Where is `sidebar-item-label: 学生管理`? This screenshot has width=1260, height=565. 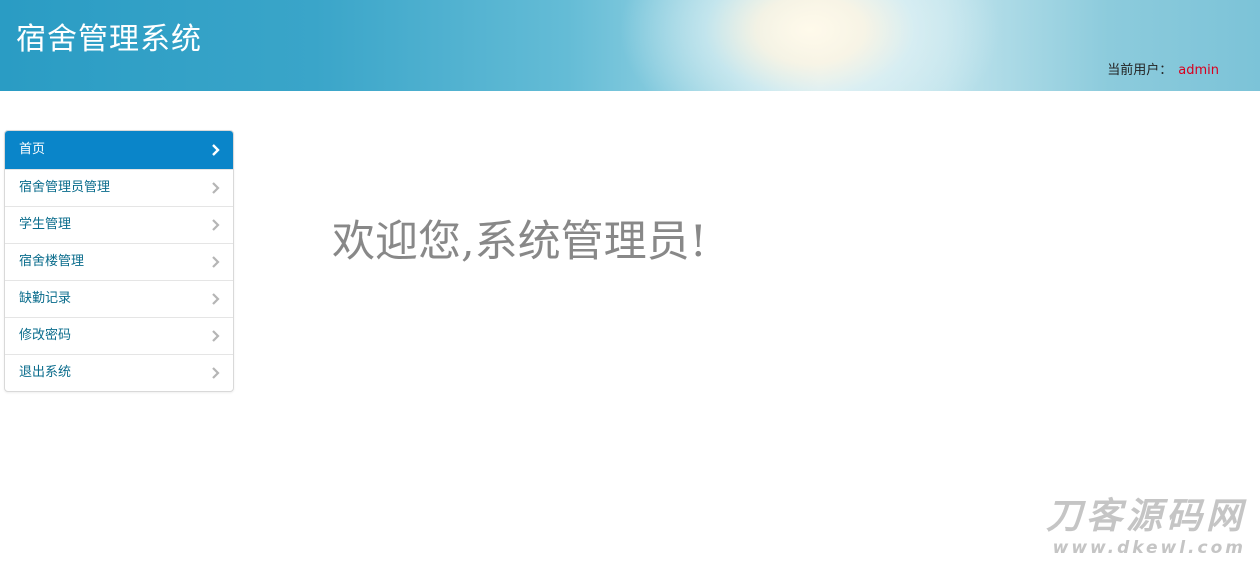 sidebar-item-label: 学生管理 is located at coordinates (45, 224).